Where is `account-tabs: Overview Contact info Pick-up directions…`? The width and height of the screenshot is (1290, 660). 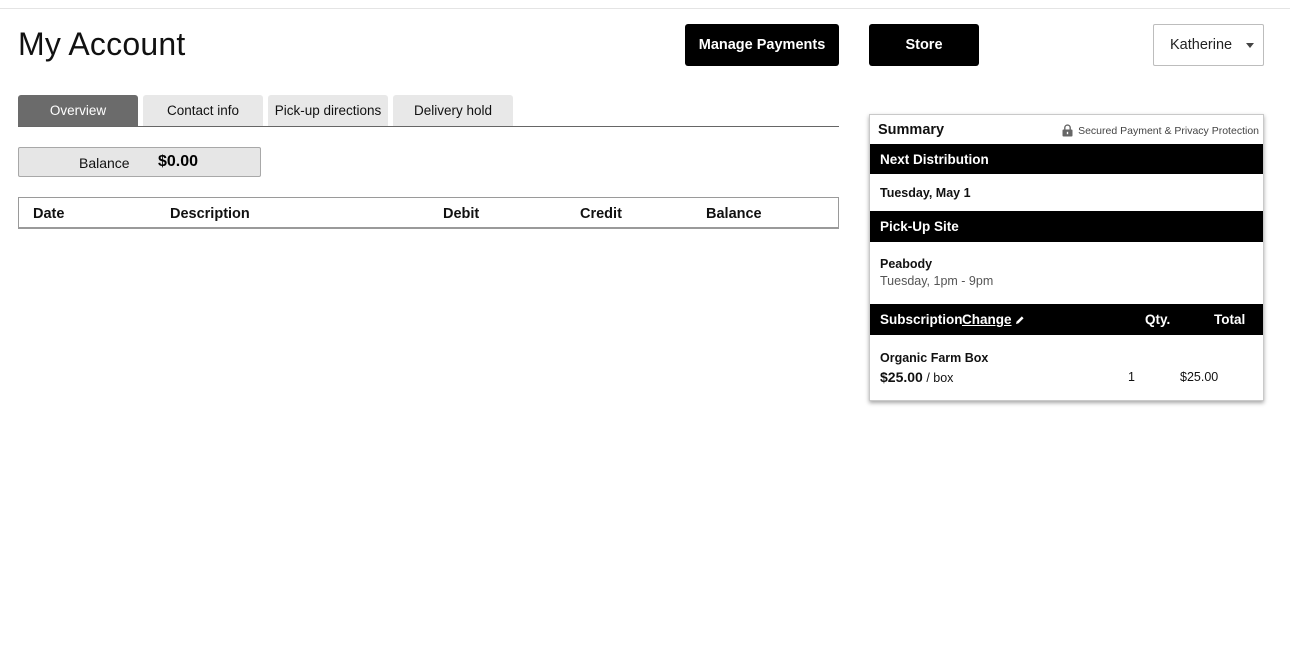
account-tabs: Overview Contact info Pick-up directions… is located at coordinates (428, 111).